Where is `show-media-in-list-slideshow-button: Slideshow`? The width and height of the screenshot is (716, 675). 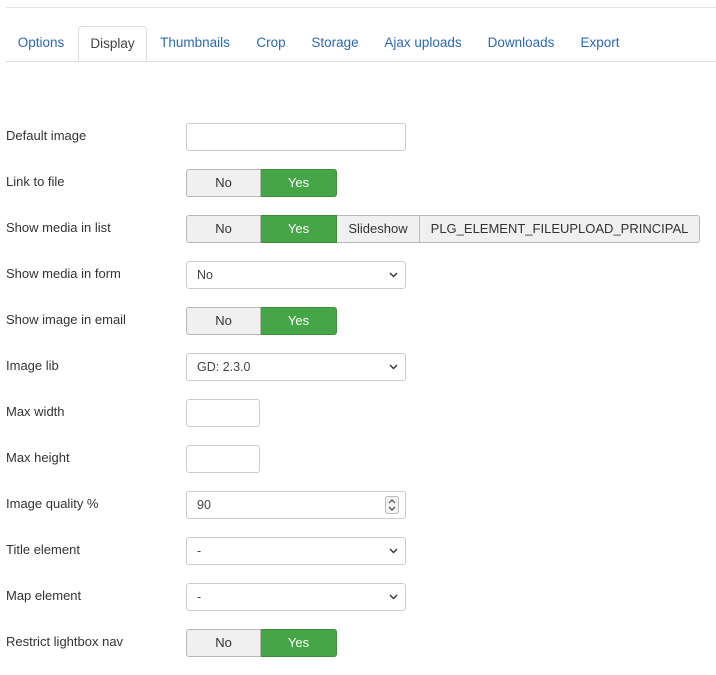
show-media-in-list-slideshow-button: Slideshow is located at coordinates (378, 229).